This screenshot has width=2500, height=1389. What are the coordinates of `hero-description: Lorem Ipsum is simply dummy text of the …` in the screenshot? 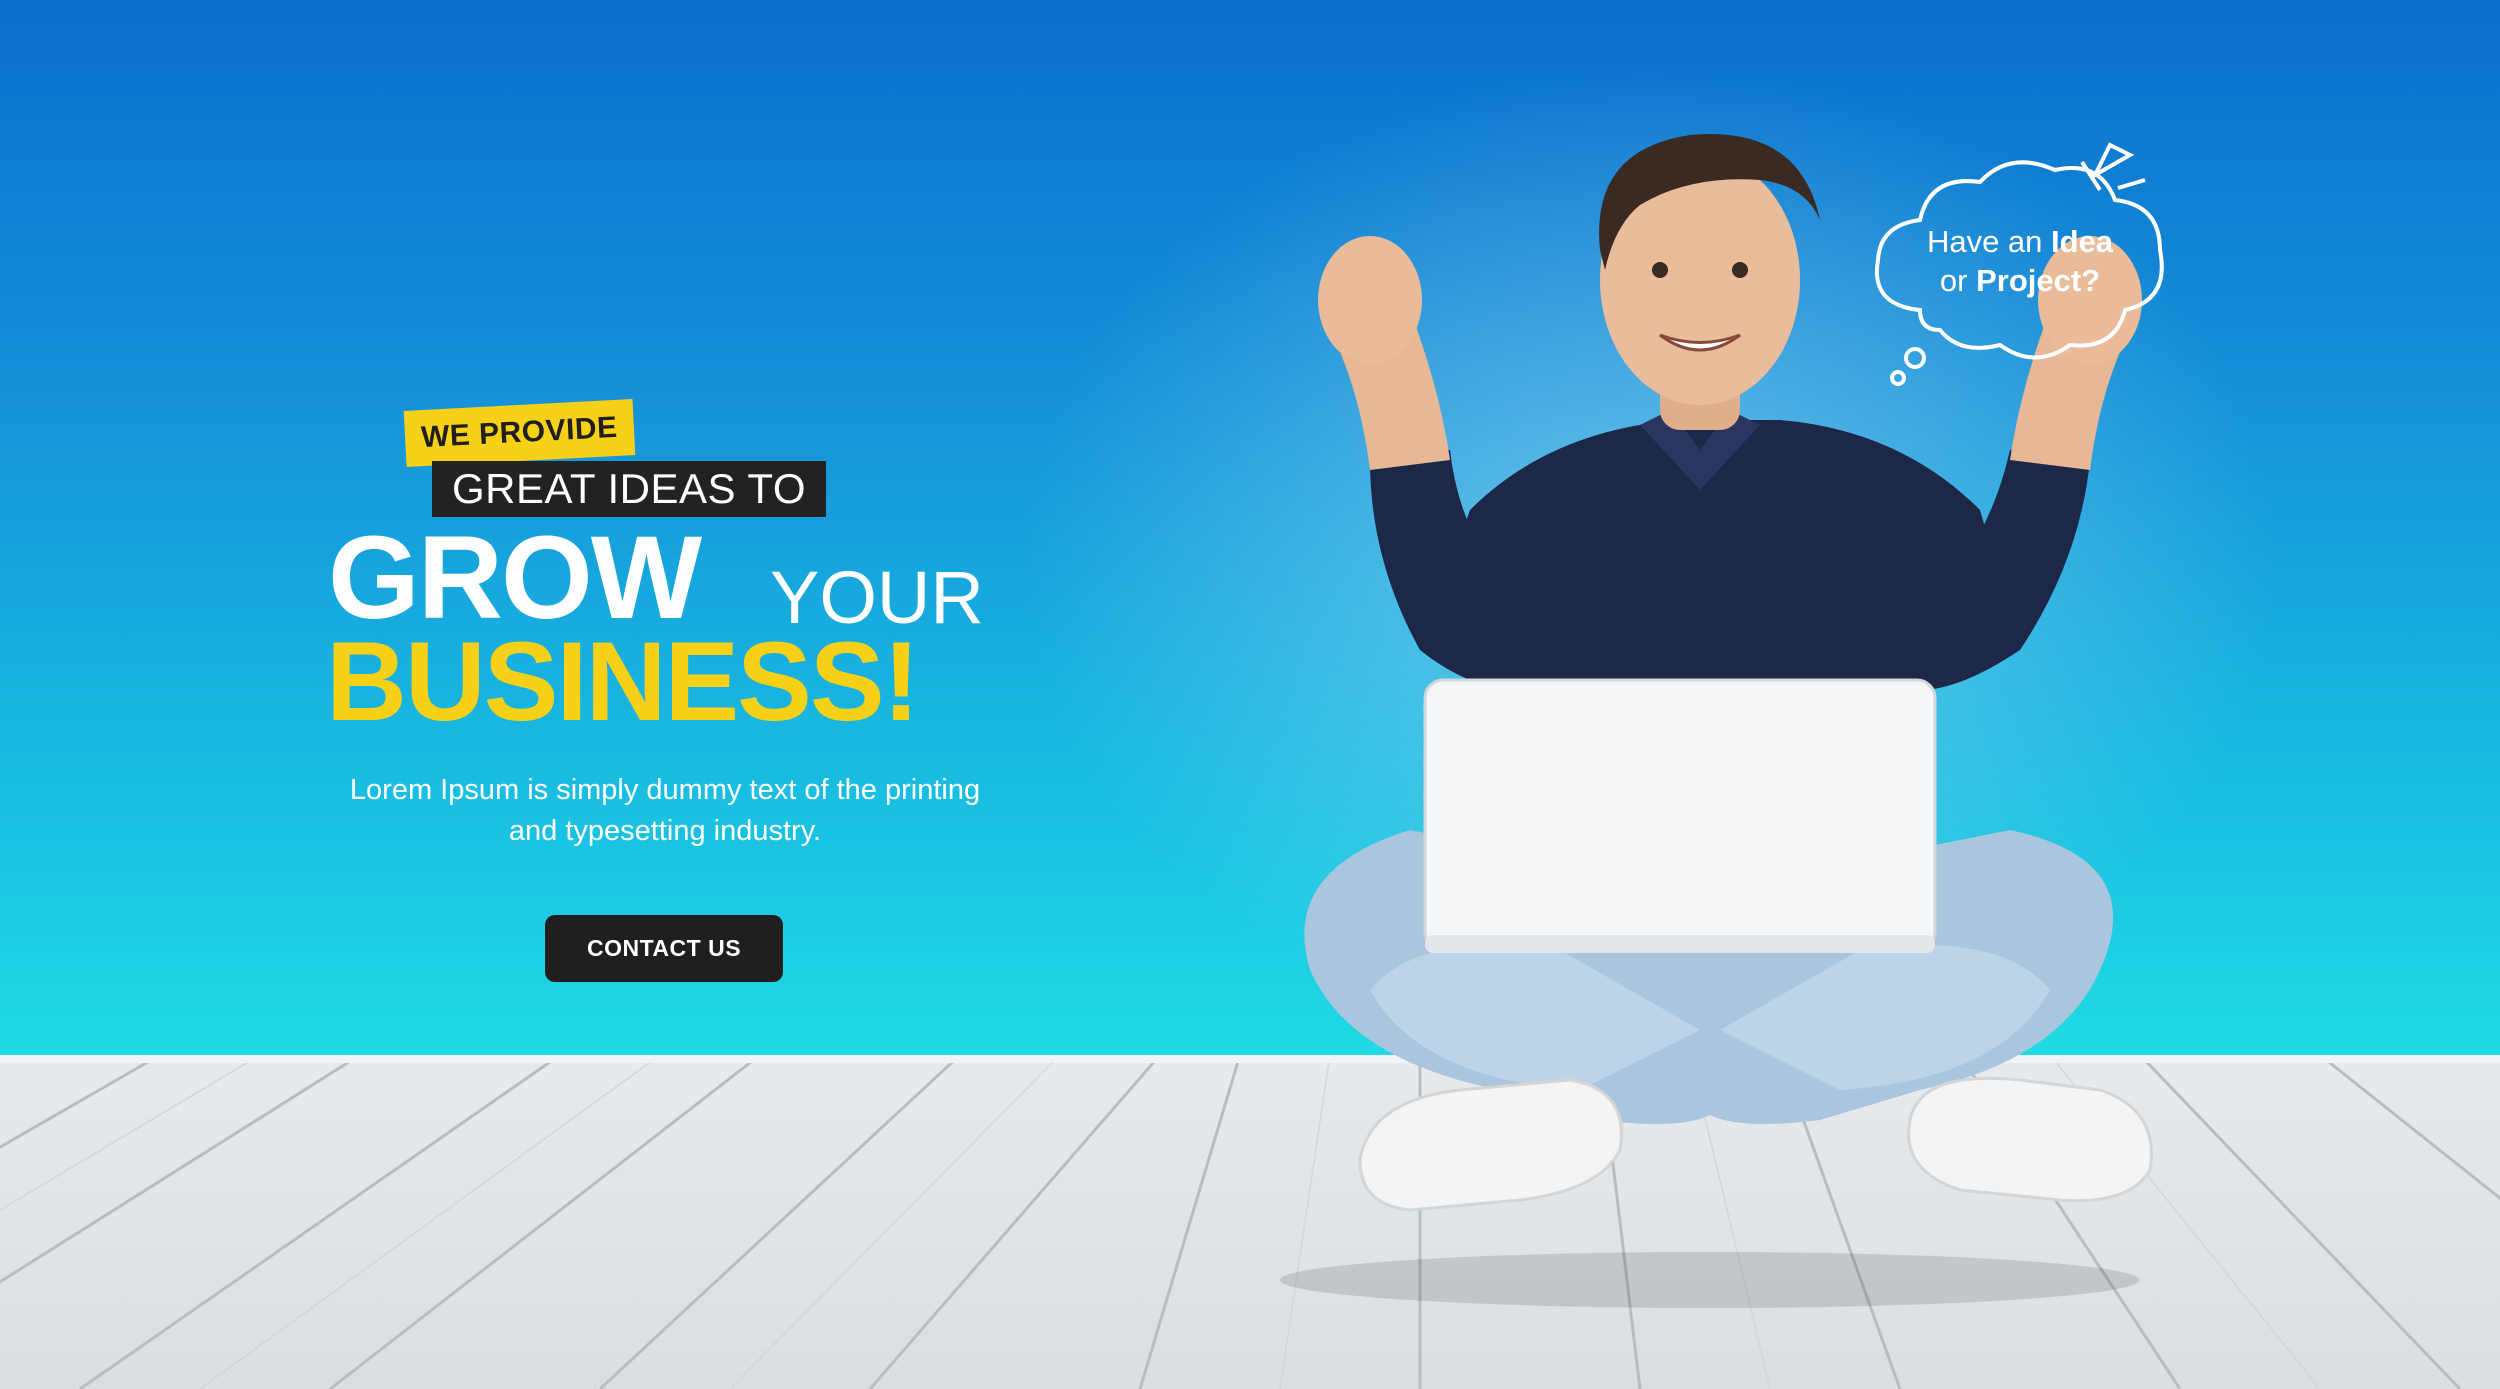 It's located at (665, 810).